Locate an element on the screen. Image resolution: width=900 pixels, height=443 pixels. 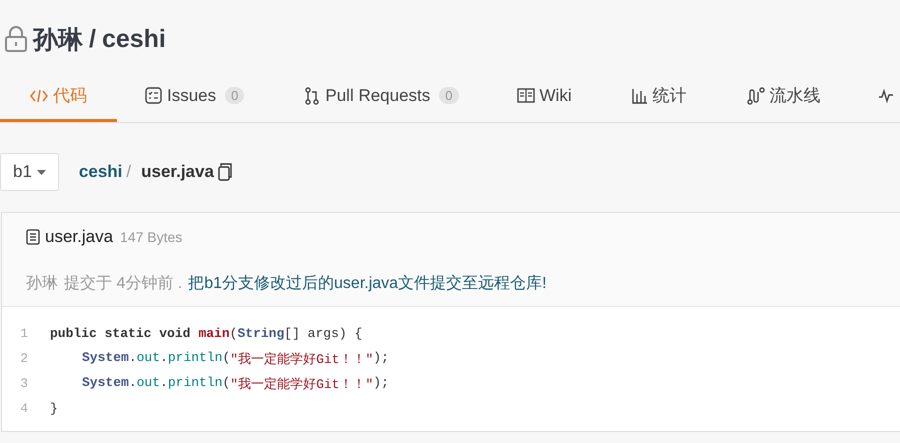
nav-tab: Wiki is located at coordinates (544, 97).